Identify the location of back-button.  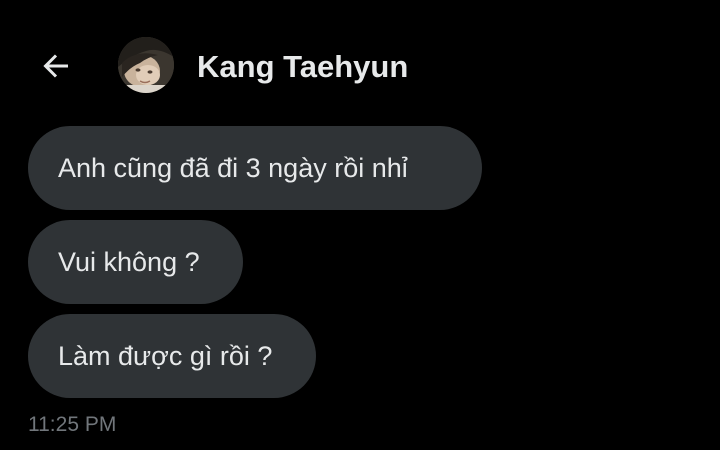
(56, 66).